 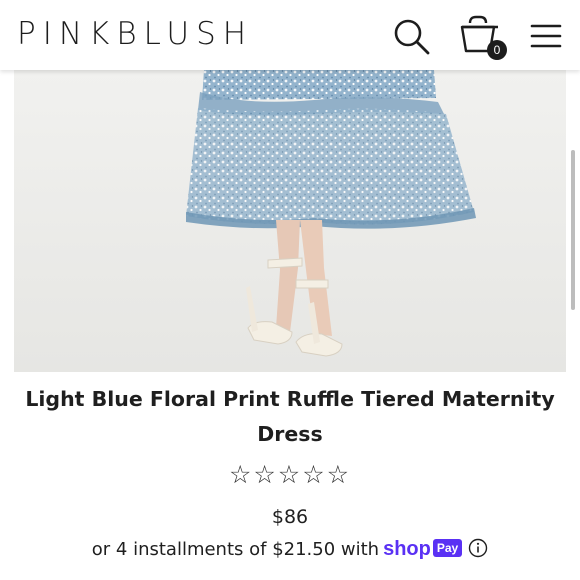 What do you see at coordinates (478, 548) in the screenshot?
I see `info-icon` at bounding box center [478, 548].